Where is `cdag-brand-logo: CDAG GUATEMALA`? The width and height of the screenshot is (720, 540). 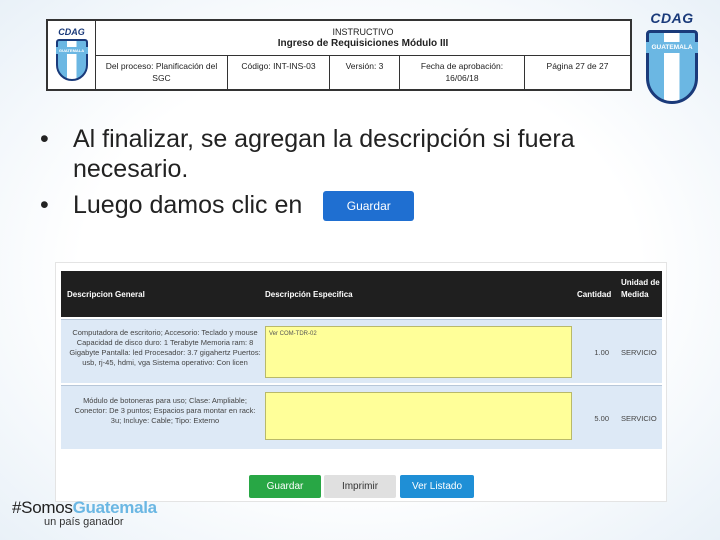 cdag-brand-logo: CDAG GUATEMALA is located at coordinates (672, 58).